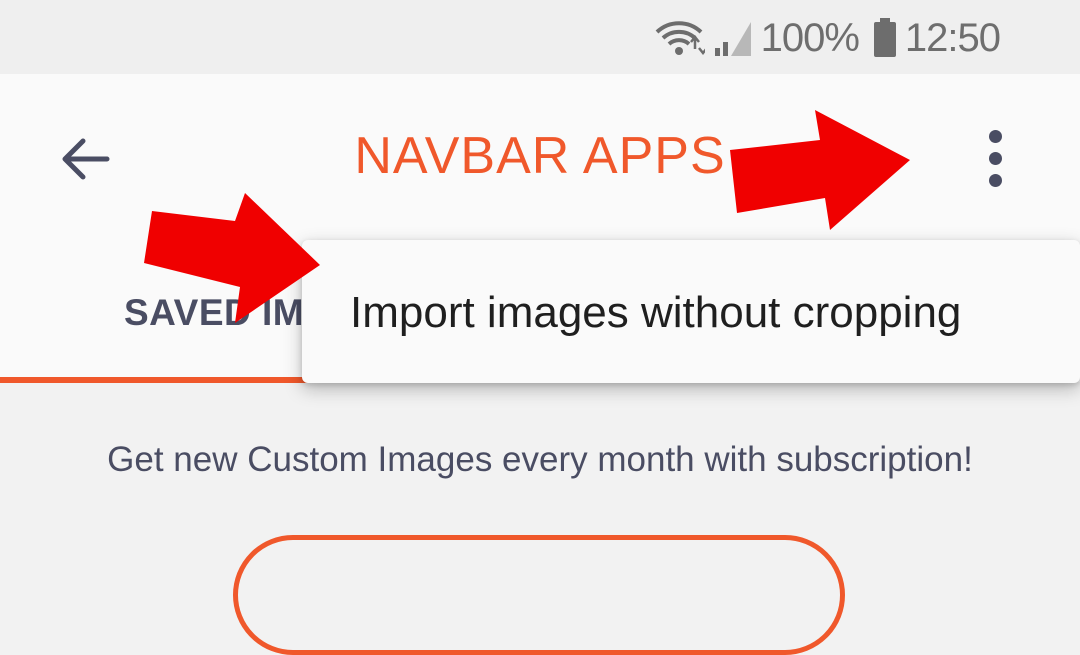 This screenshot has height=655, width=1080. I want to click on wifi-icon, so click(680, 38).